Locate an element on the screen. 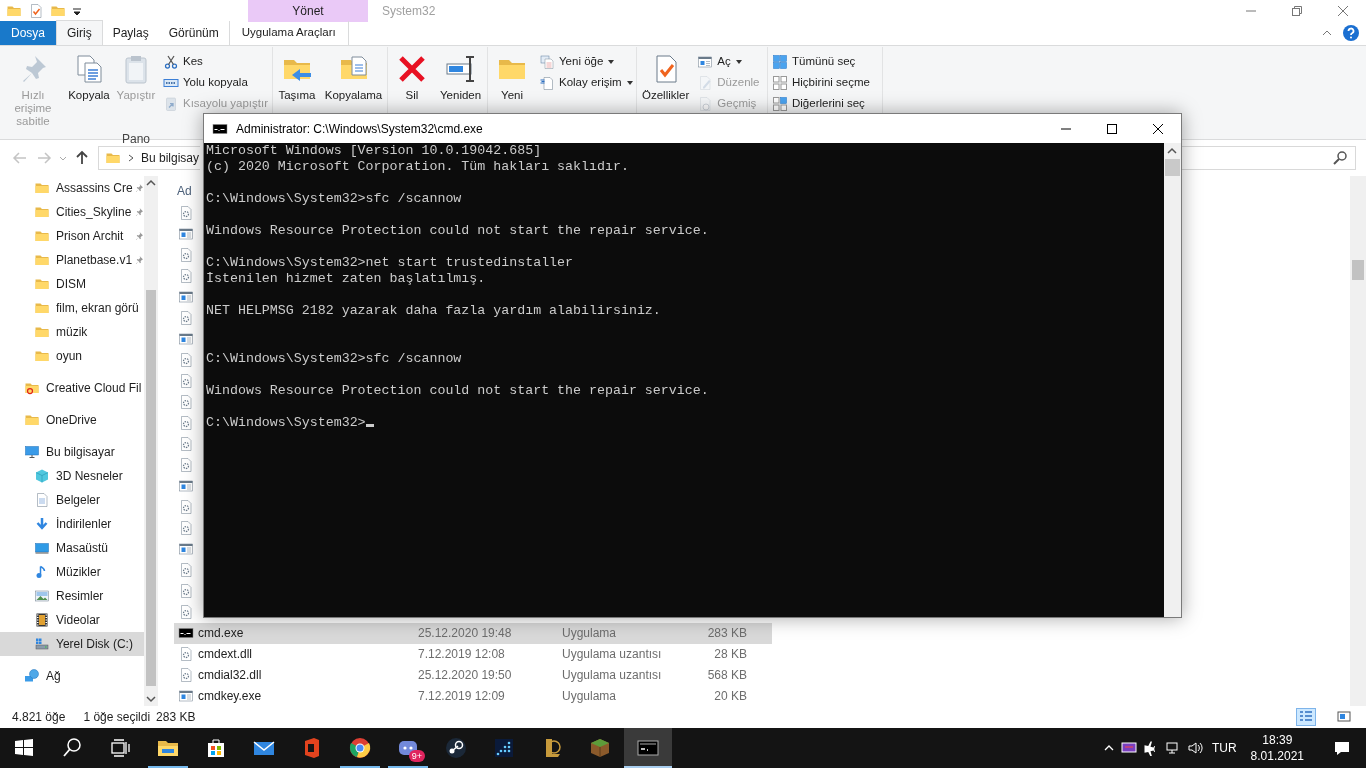 The width and height of the screenshot is (1366, 768). search-icon is located at coordinates (1340, 157).